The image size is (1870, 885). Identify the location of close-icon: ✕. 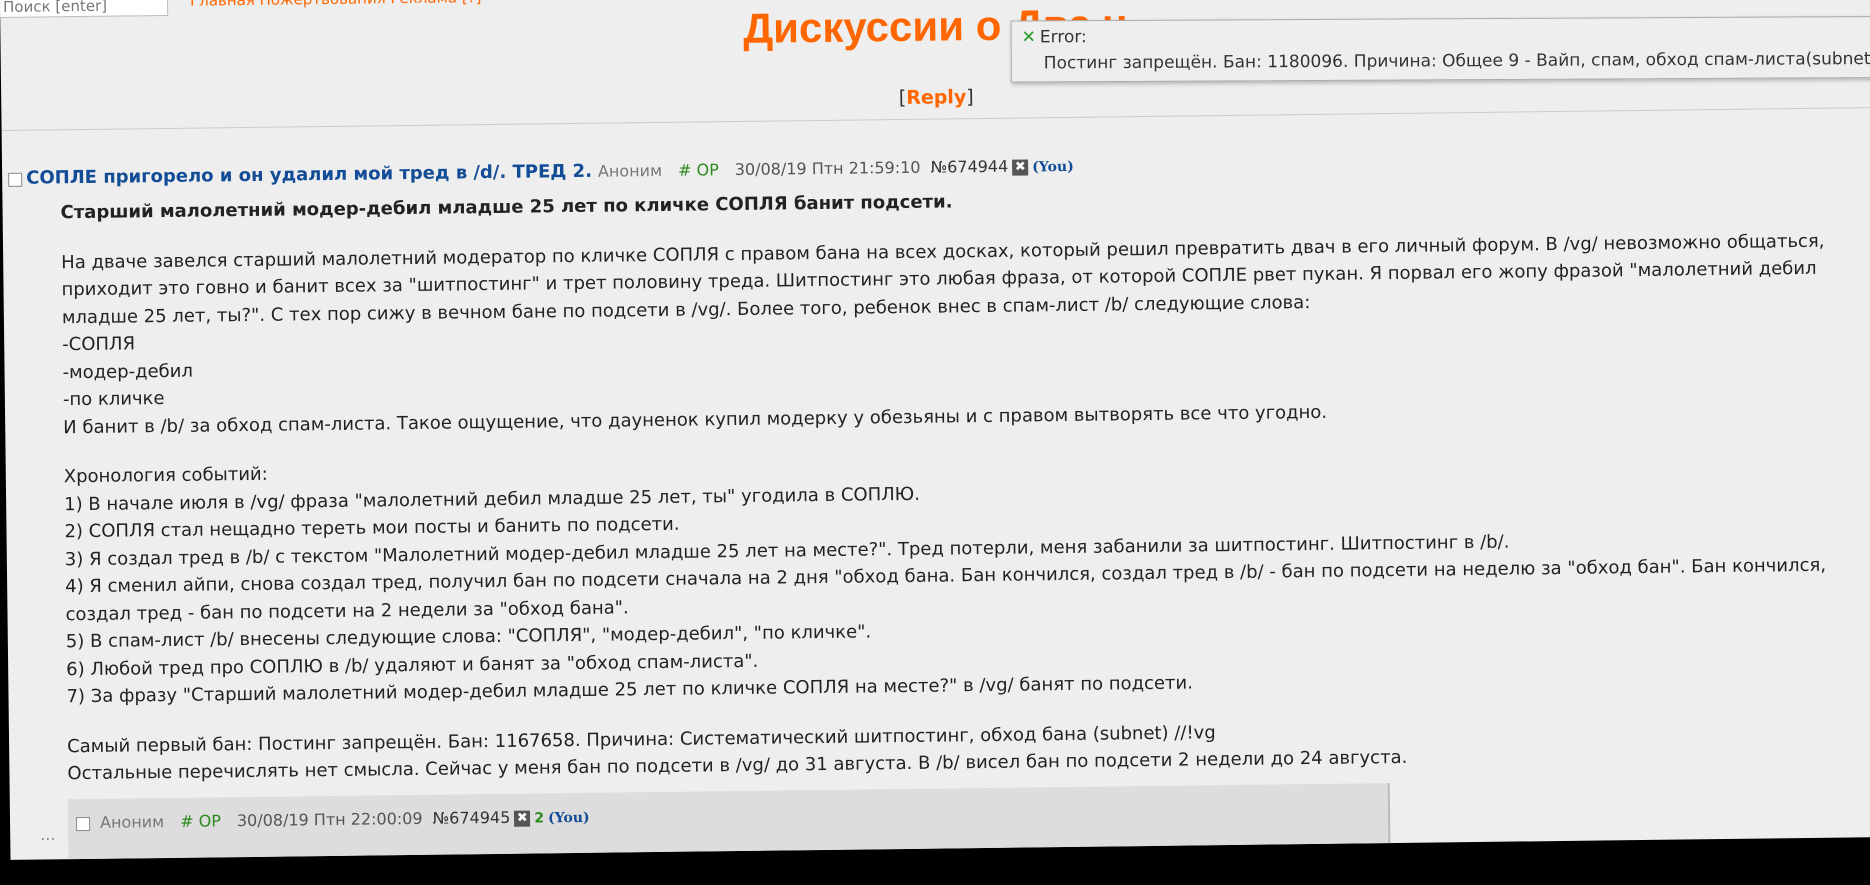
(1029, 37).